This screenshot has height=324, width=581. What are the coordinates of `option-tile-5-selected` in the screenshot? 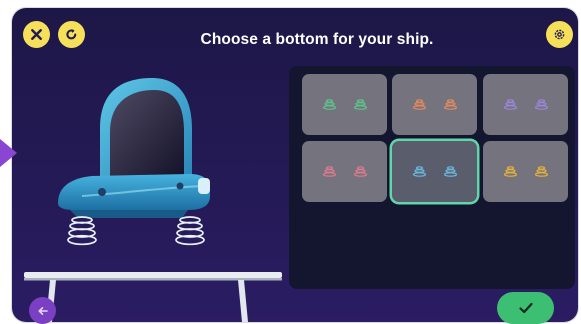 It's located at (434, 171).